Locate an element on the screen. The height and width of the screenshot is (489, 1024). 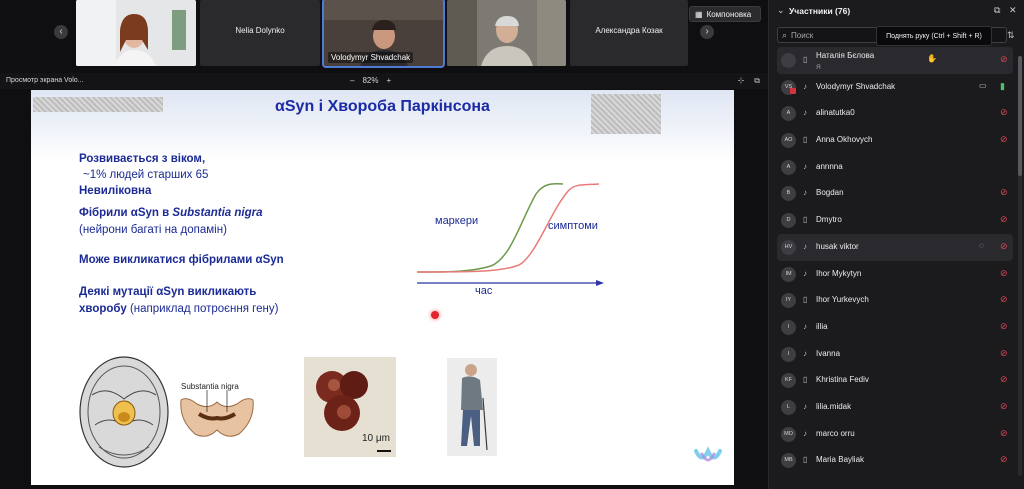
avatar: KF is located at coordinates (788, 381).